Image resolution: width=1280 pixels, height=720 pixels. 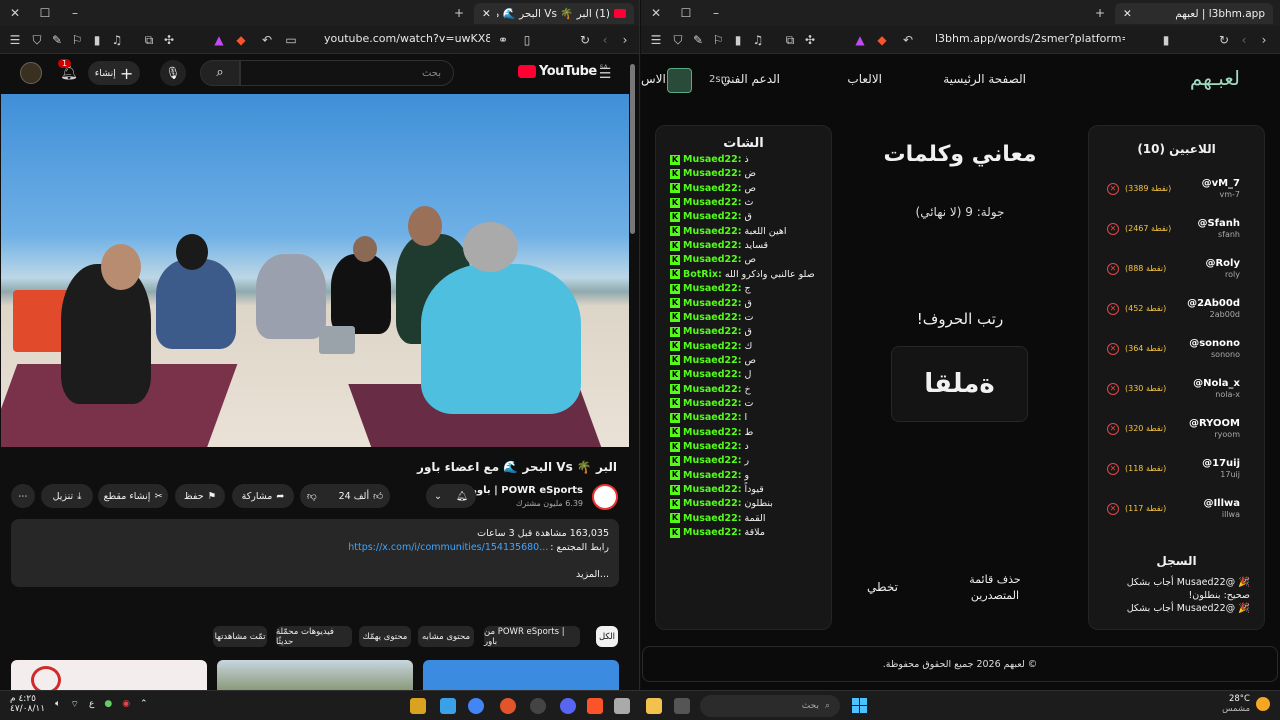 What do you see at coordinates (605, 74) in the screenshot?
I see `hamburger-menu-icon: ☰` at bounding box center [605, 74].